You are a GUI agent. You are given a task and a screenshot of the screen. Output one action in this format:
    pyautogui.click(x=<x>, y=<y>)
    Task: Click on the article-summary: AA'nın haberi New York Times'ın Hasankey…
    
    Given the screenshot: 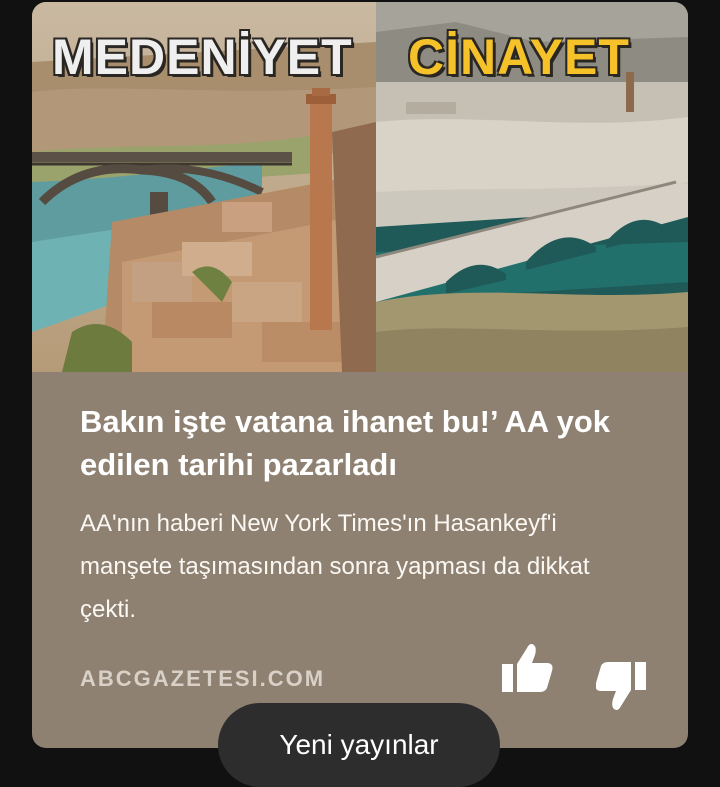 What is the action you would take?
    pyautogui.click(x=365, y=566)
    